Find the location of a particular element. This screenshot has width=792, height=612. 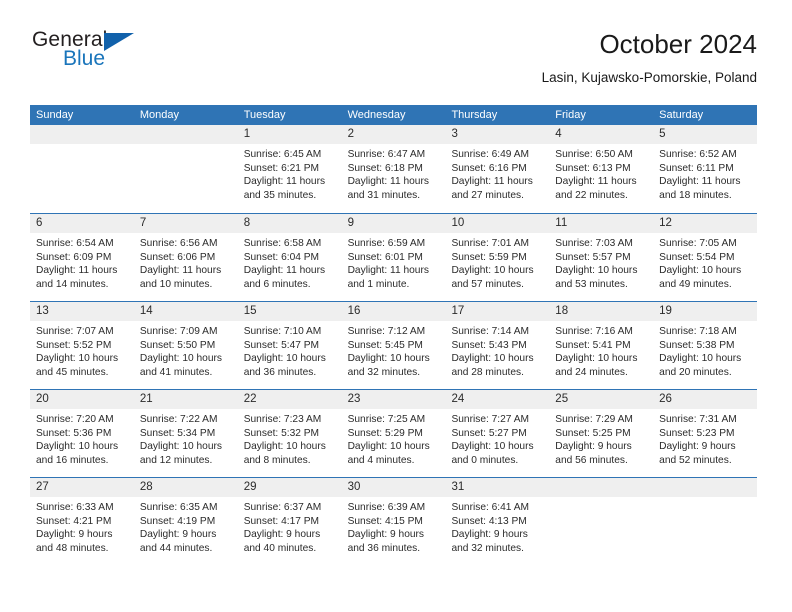

day-number: 18 is located at coordinates (601, 311).